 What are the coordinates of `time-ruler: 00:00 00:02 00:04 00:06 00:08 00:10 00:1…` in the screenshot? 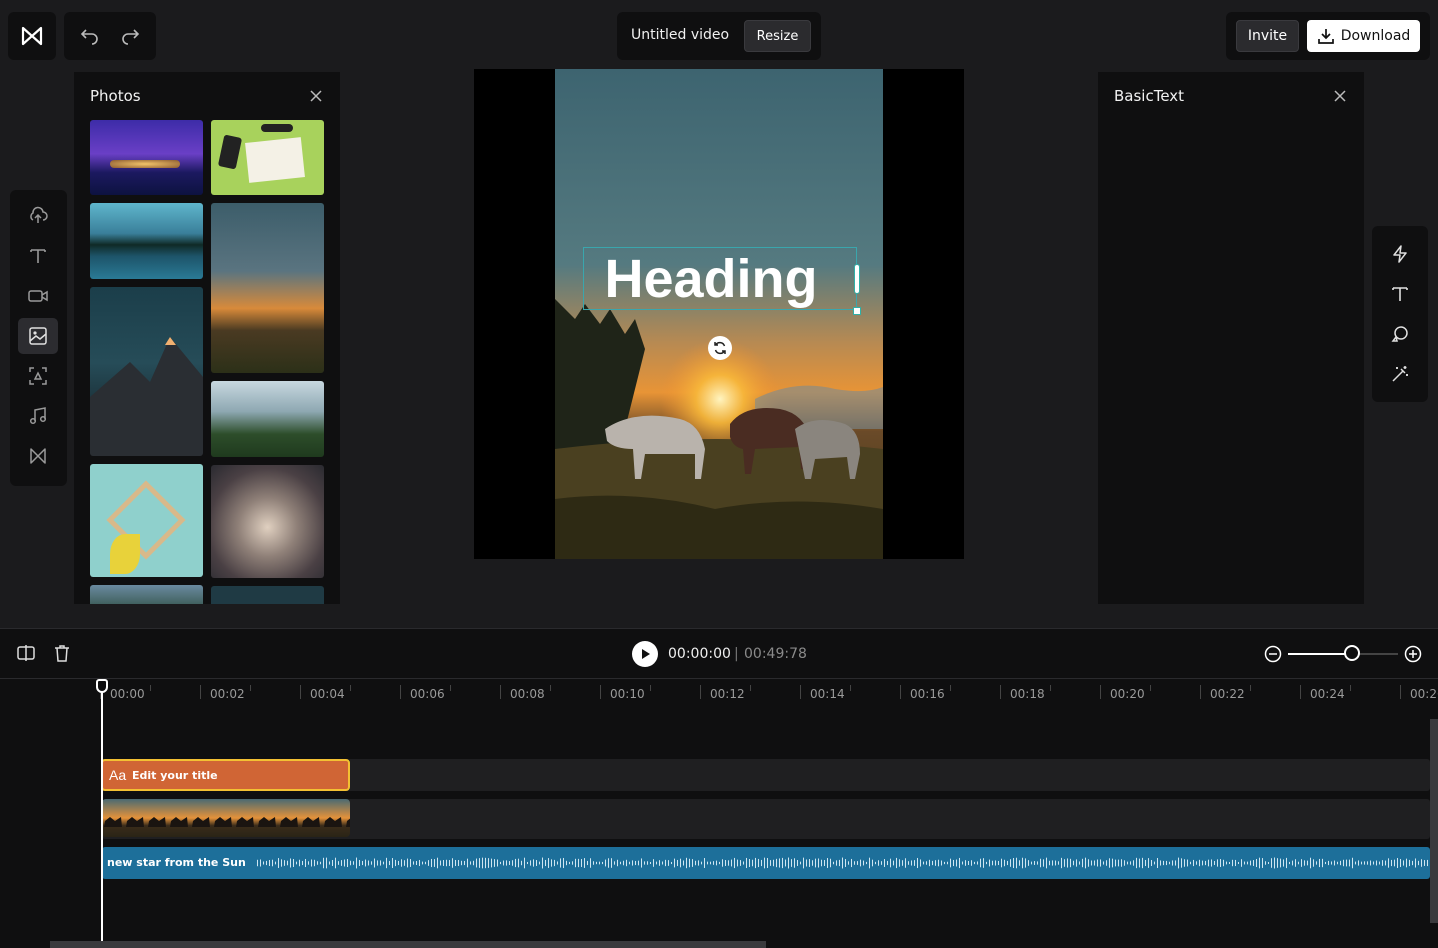 It's located at (719, 692).